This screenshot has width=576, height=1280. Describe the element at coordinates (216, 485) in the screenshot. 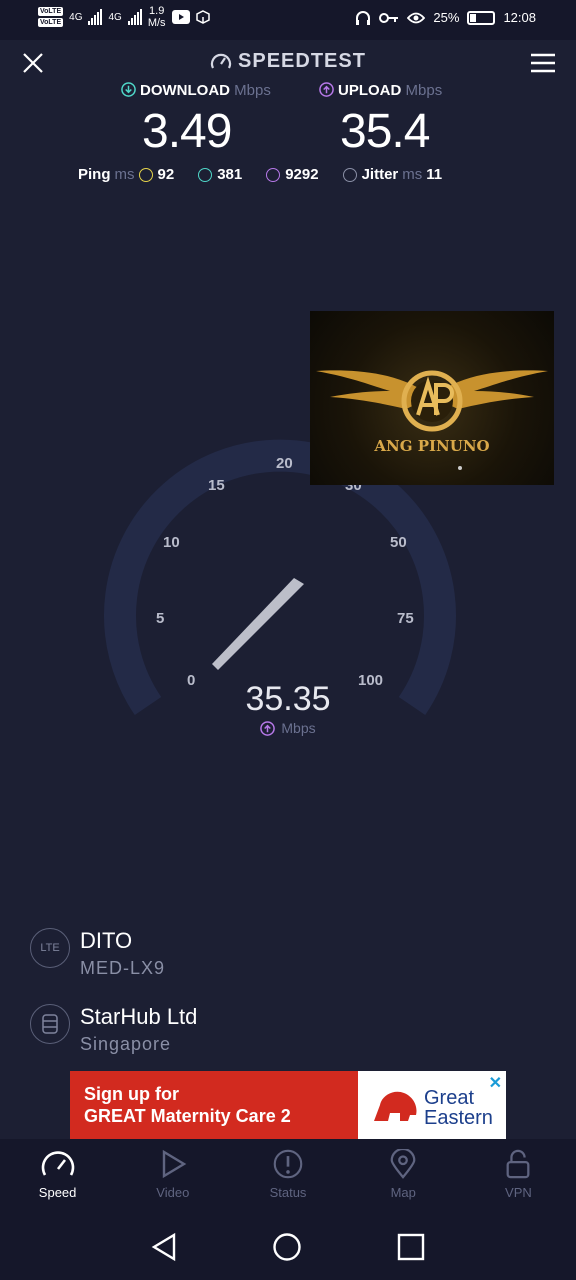

I see `gauge-tick-15: 15` at that location.